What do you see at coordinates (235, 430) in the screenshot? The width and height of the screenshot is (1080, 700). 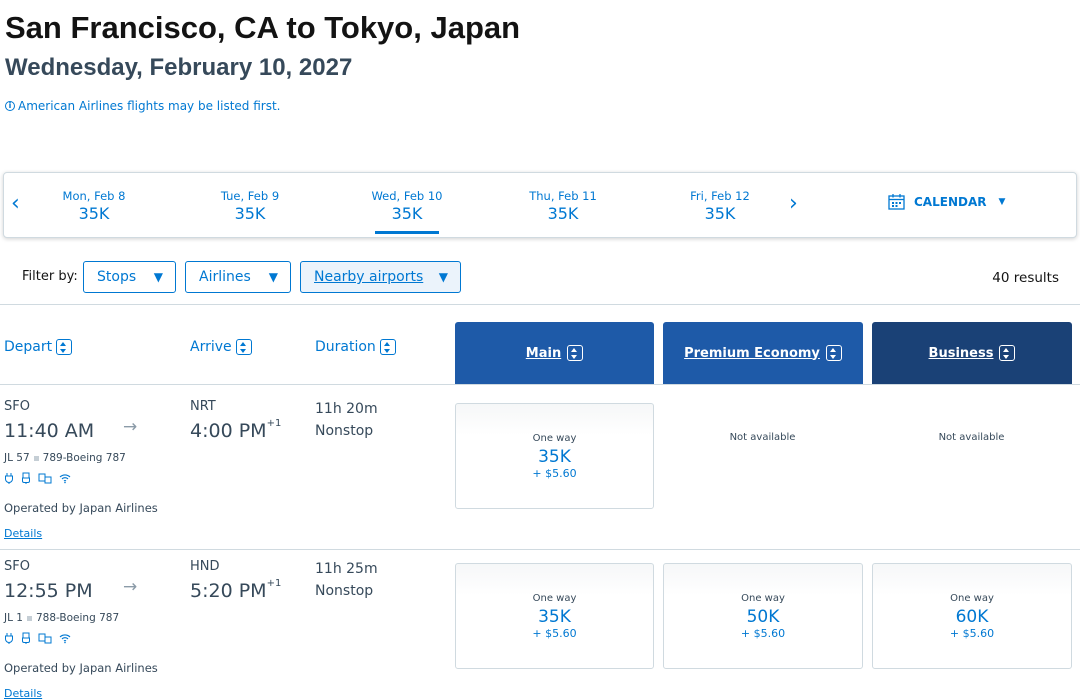 I see `arrive-time-group: 4:00 PM+1` at bounding box center [235, 430].